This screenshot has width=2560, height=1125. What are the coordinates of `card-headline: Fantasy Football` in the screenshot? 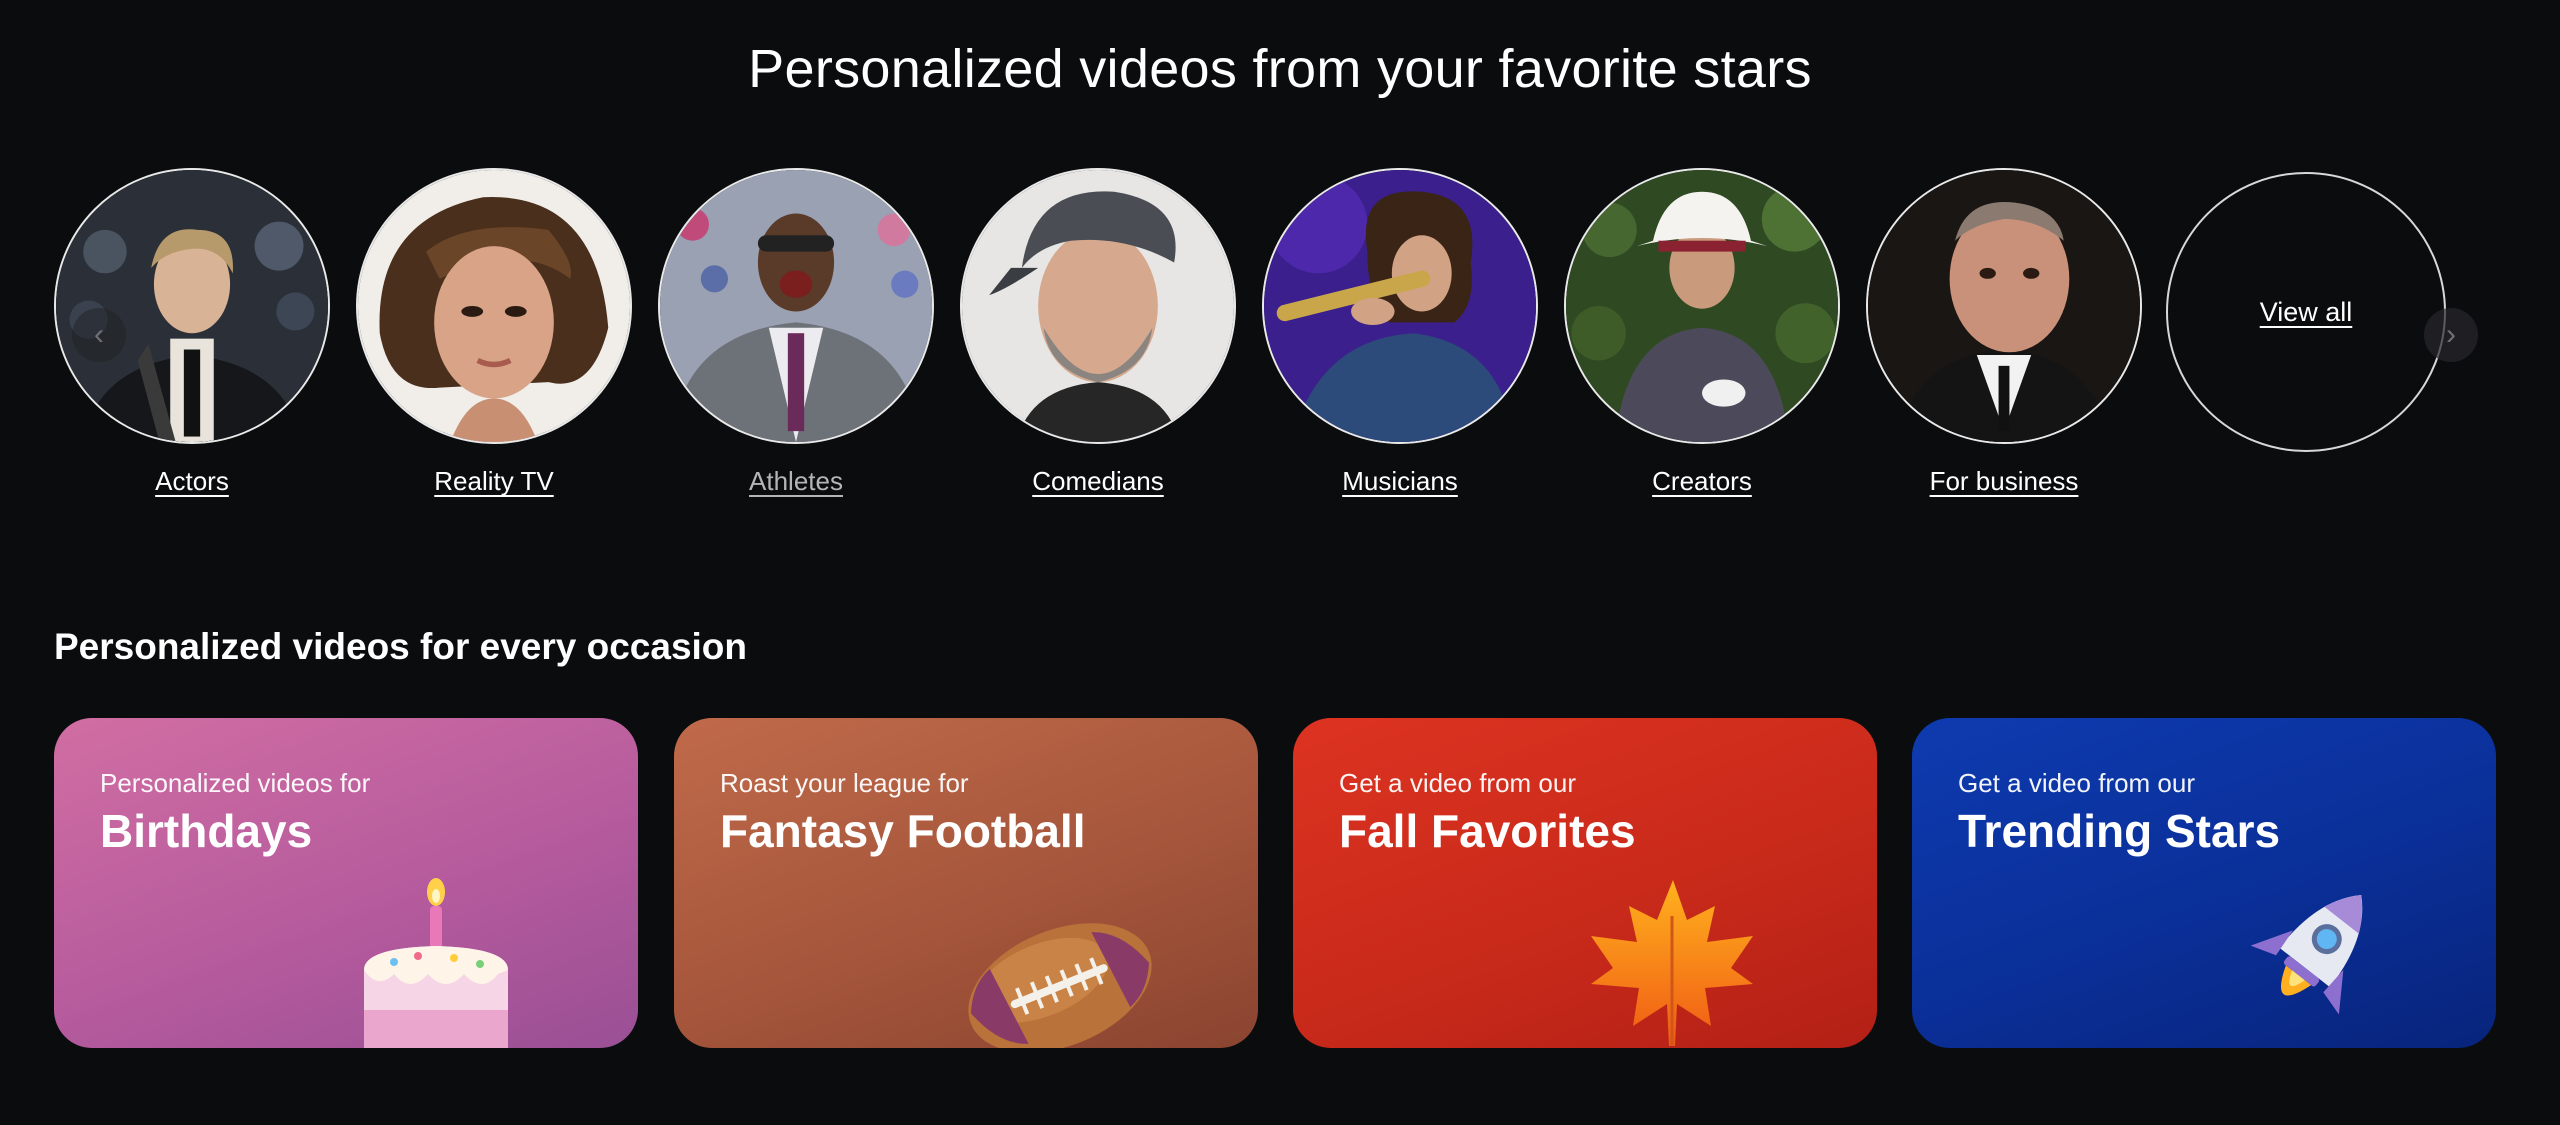 It's located at (903, 831).